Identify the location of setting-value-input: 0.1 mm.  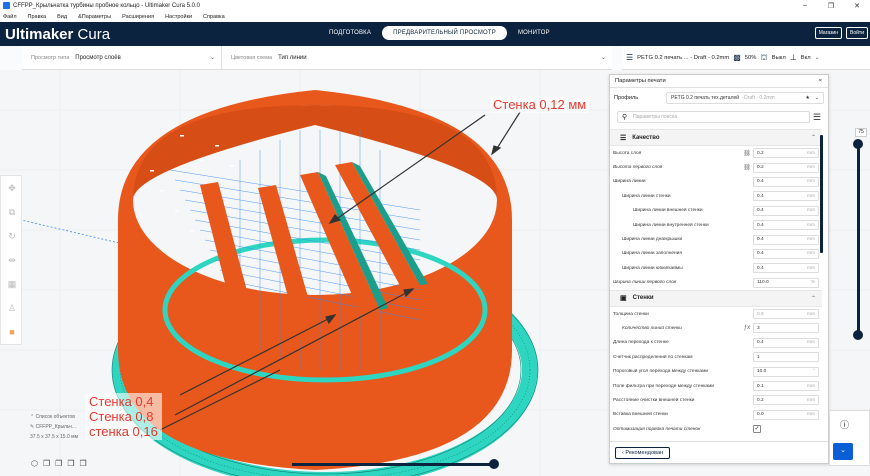
(786, 386).